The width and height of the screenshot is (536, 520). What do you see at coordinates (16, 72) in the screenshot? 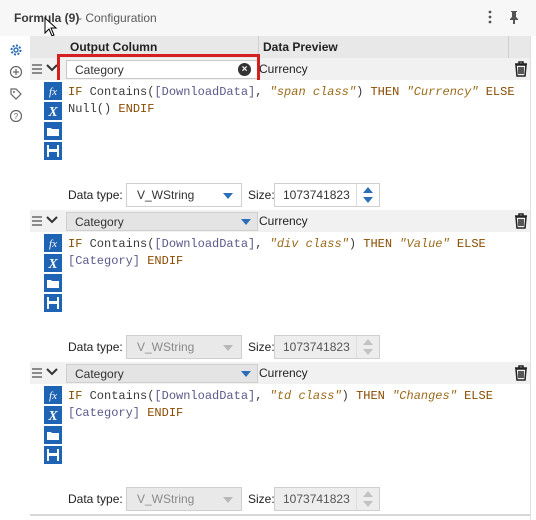
I see `workflow-icon` at bounding box center [16, 72].